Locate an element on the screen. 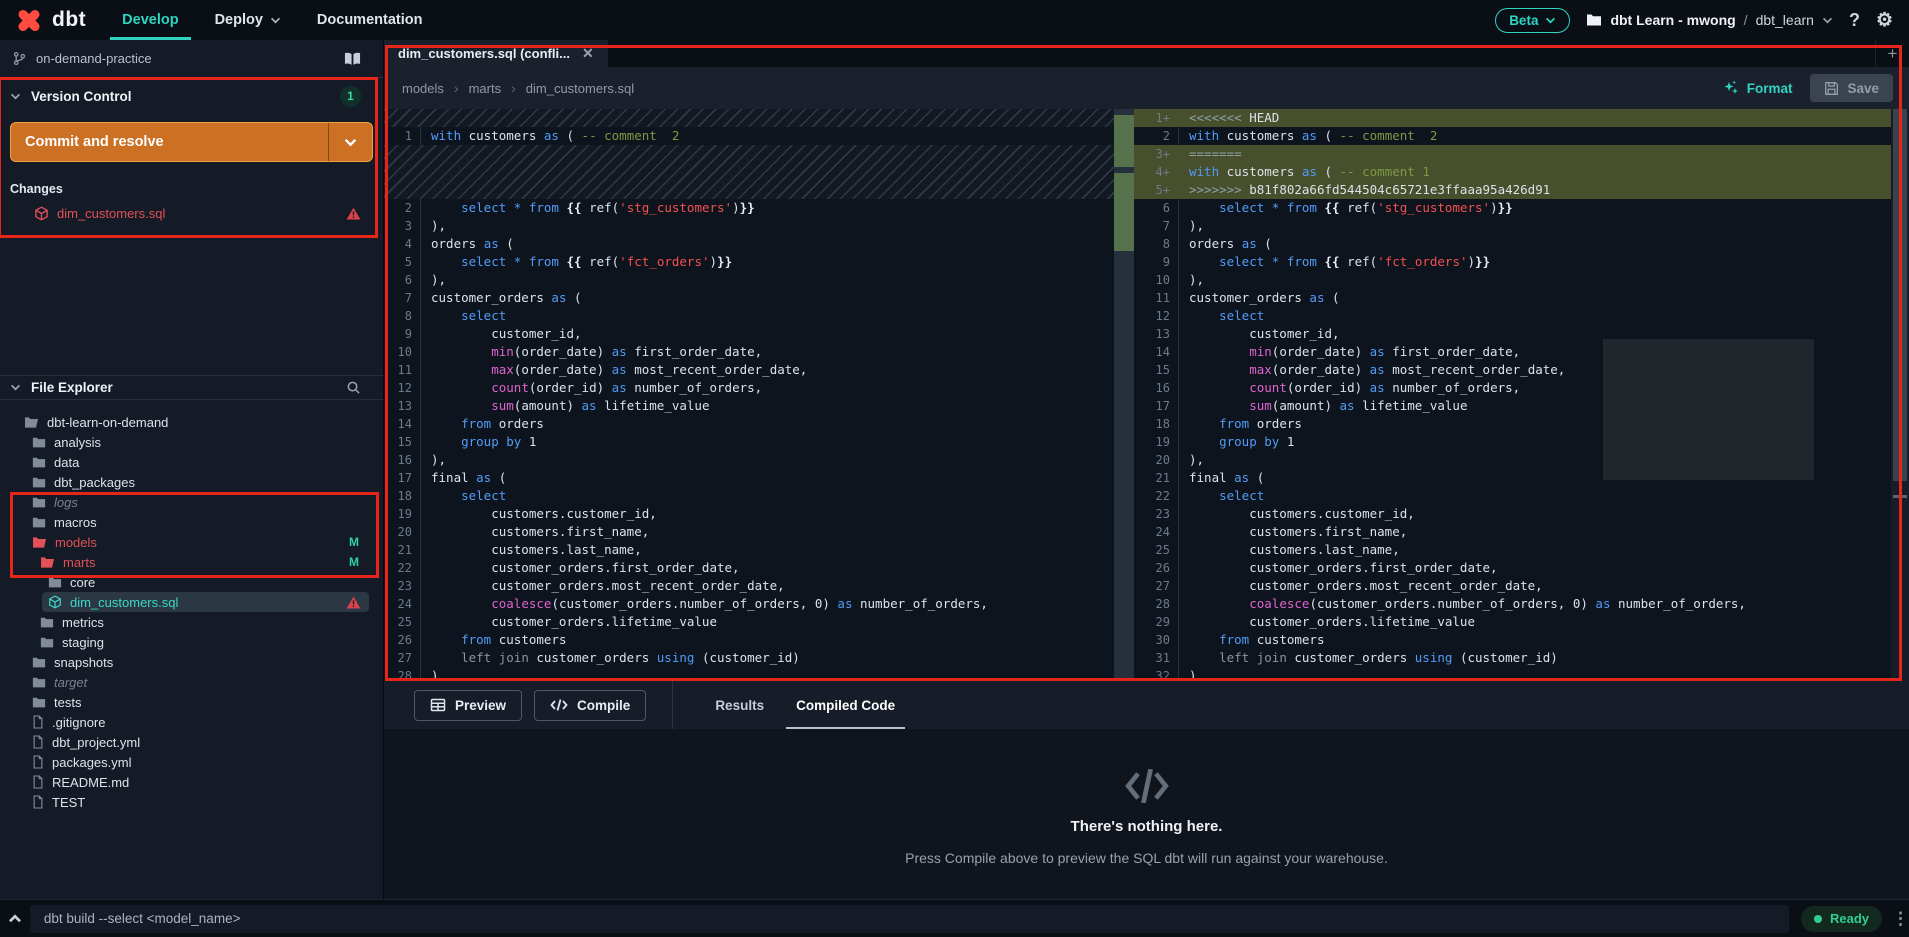 The height and width of the screenshot is (937, 1909). commit-options-dropdown is located at coordinates (350, 142).